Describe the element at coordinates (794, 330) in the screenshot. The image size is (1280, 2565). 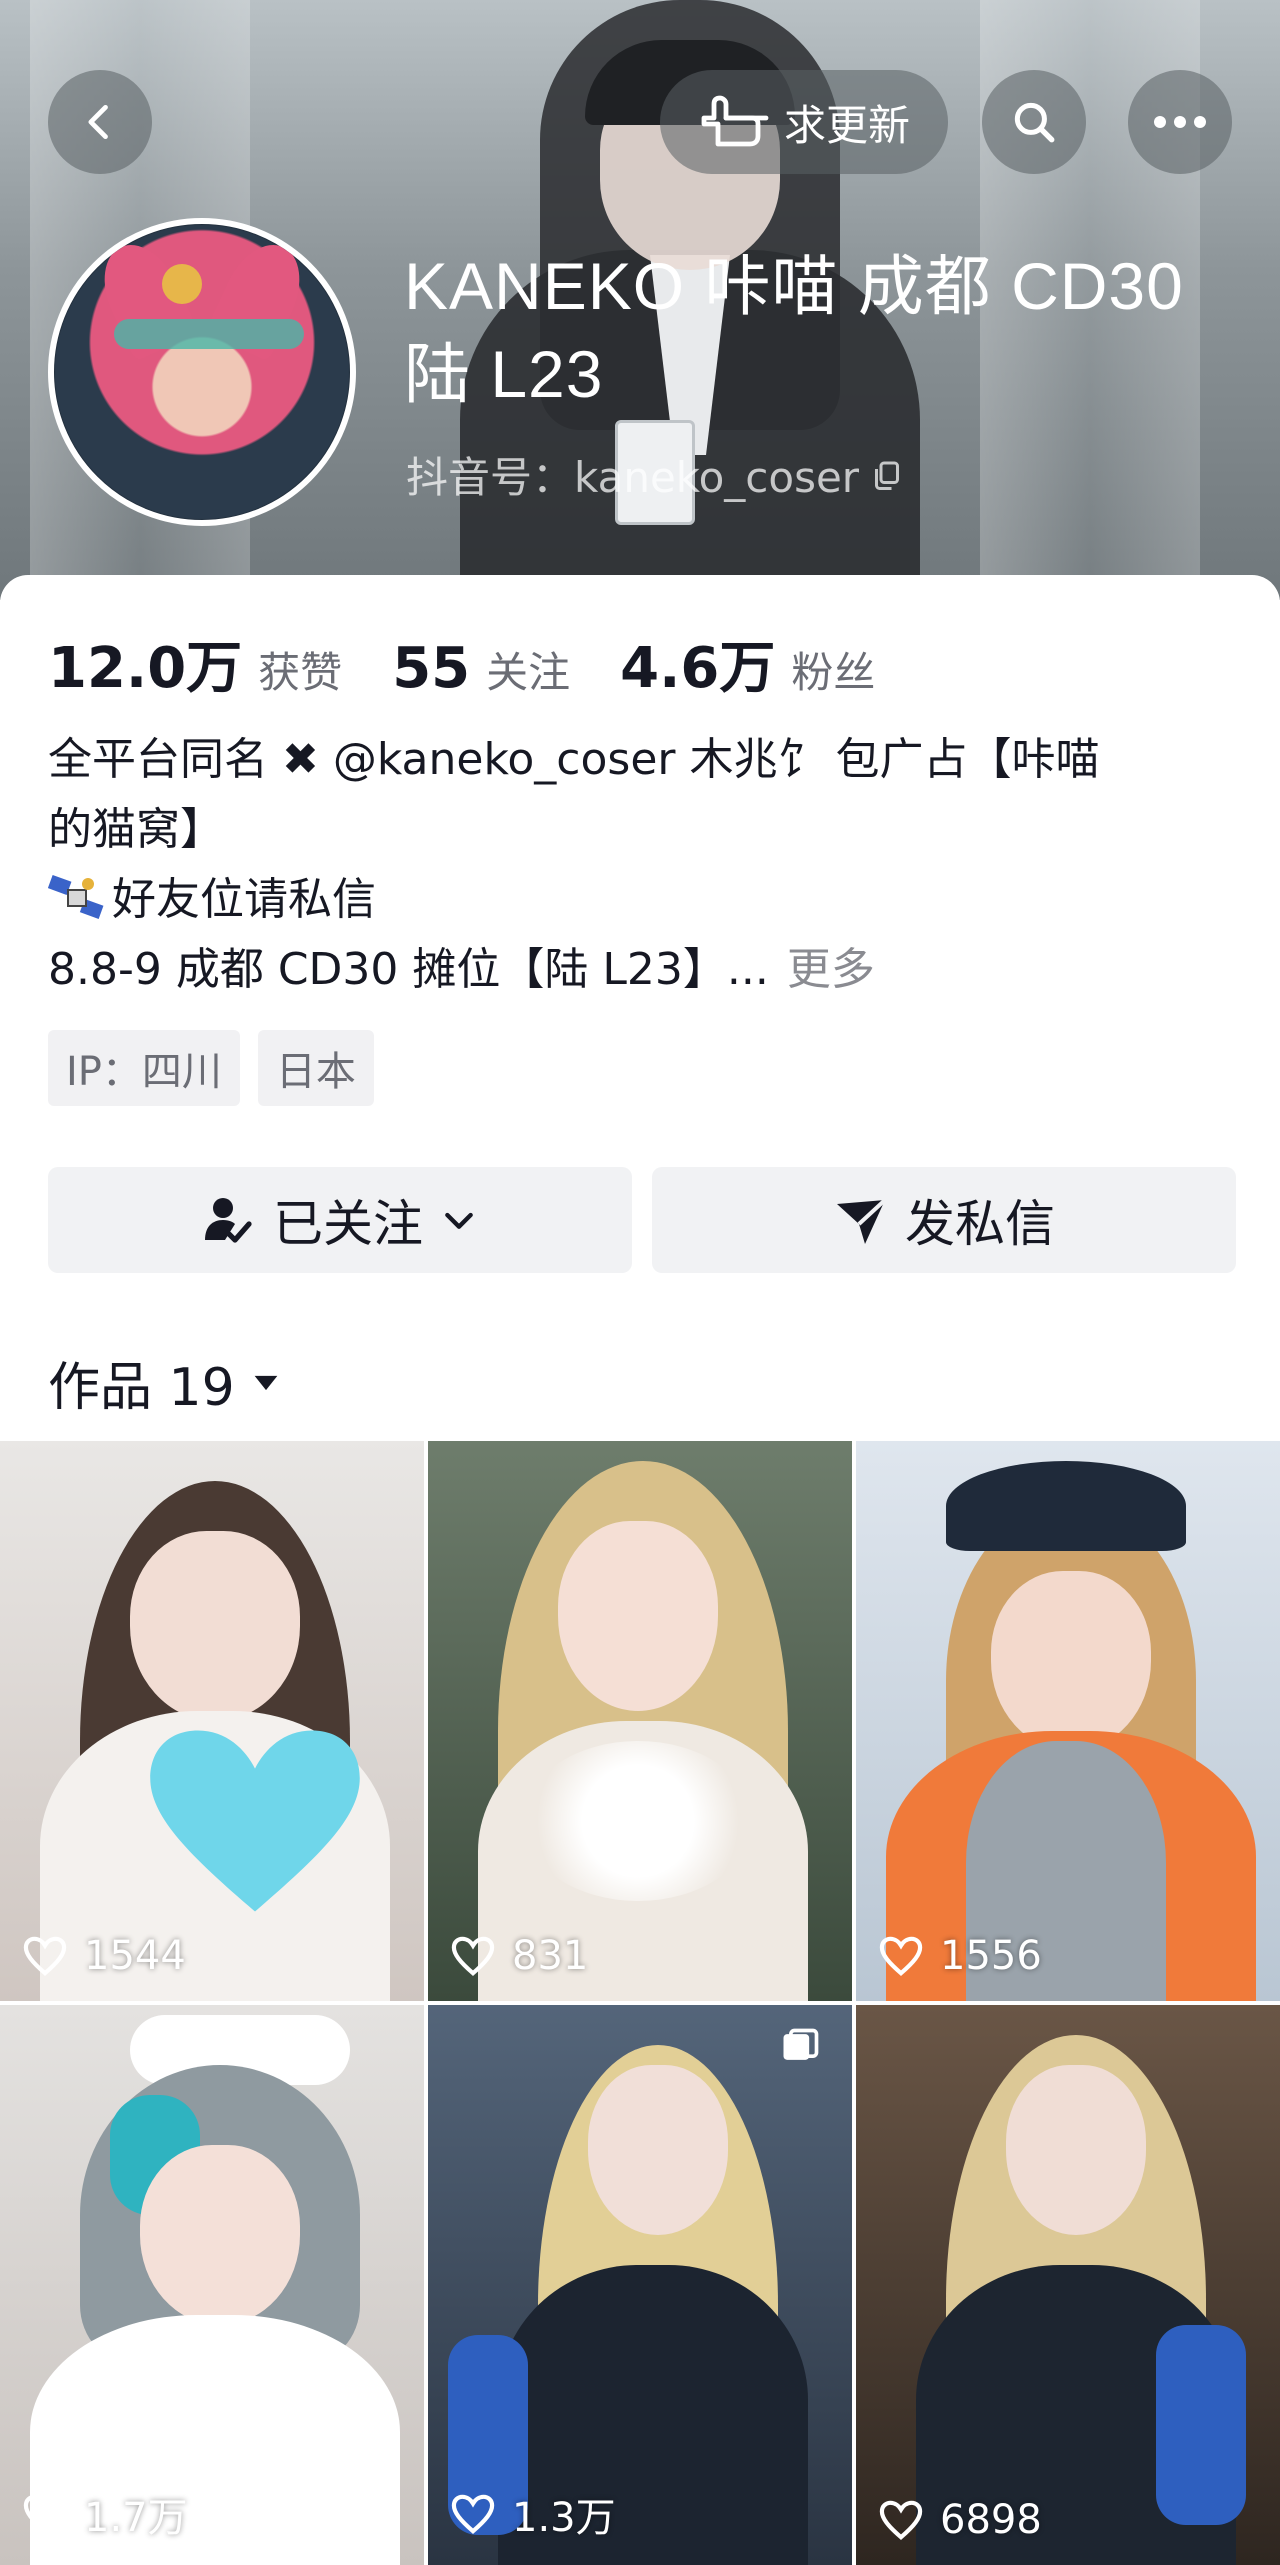
I see `profile-name: KANEKO 咔喵 成都 CD30 陆 L23` at that location.